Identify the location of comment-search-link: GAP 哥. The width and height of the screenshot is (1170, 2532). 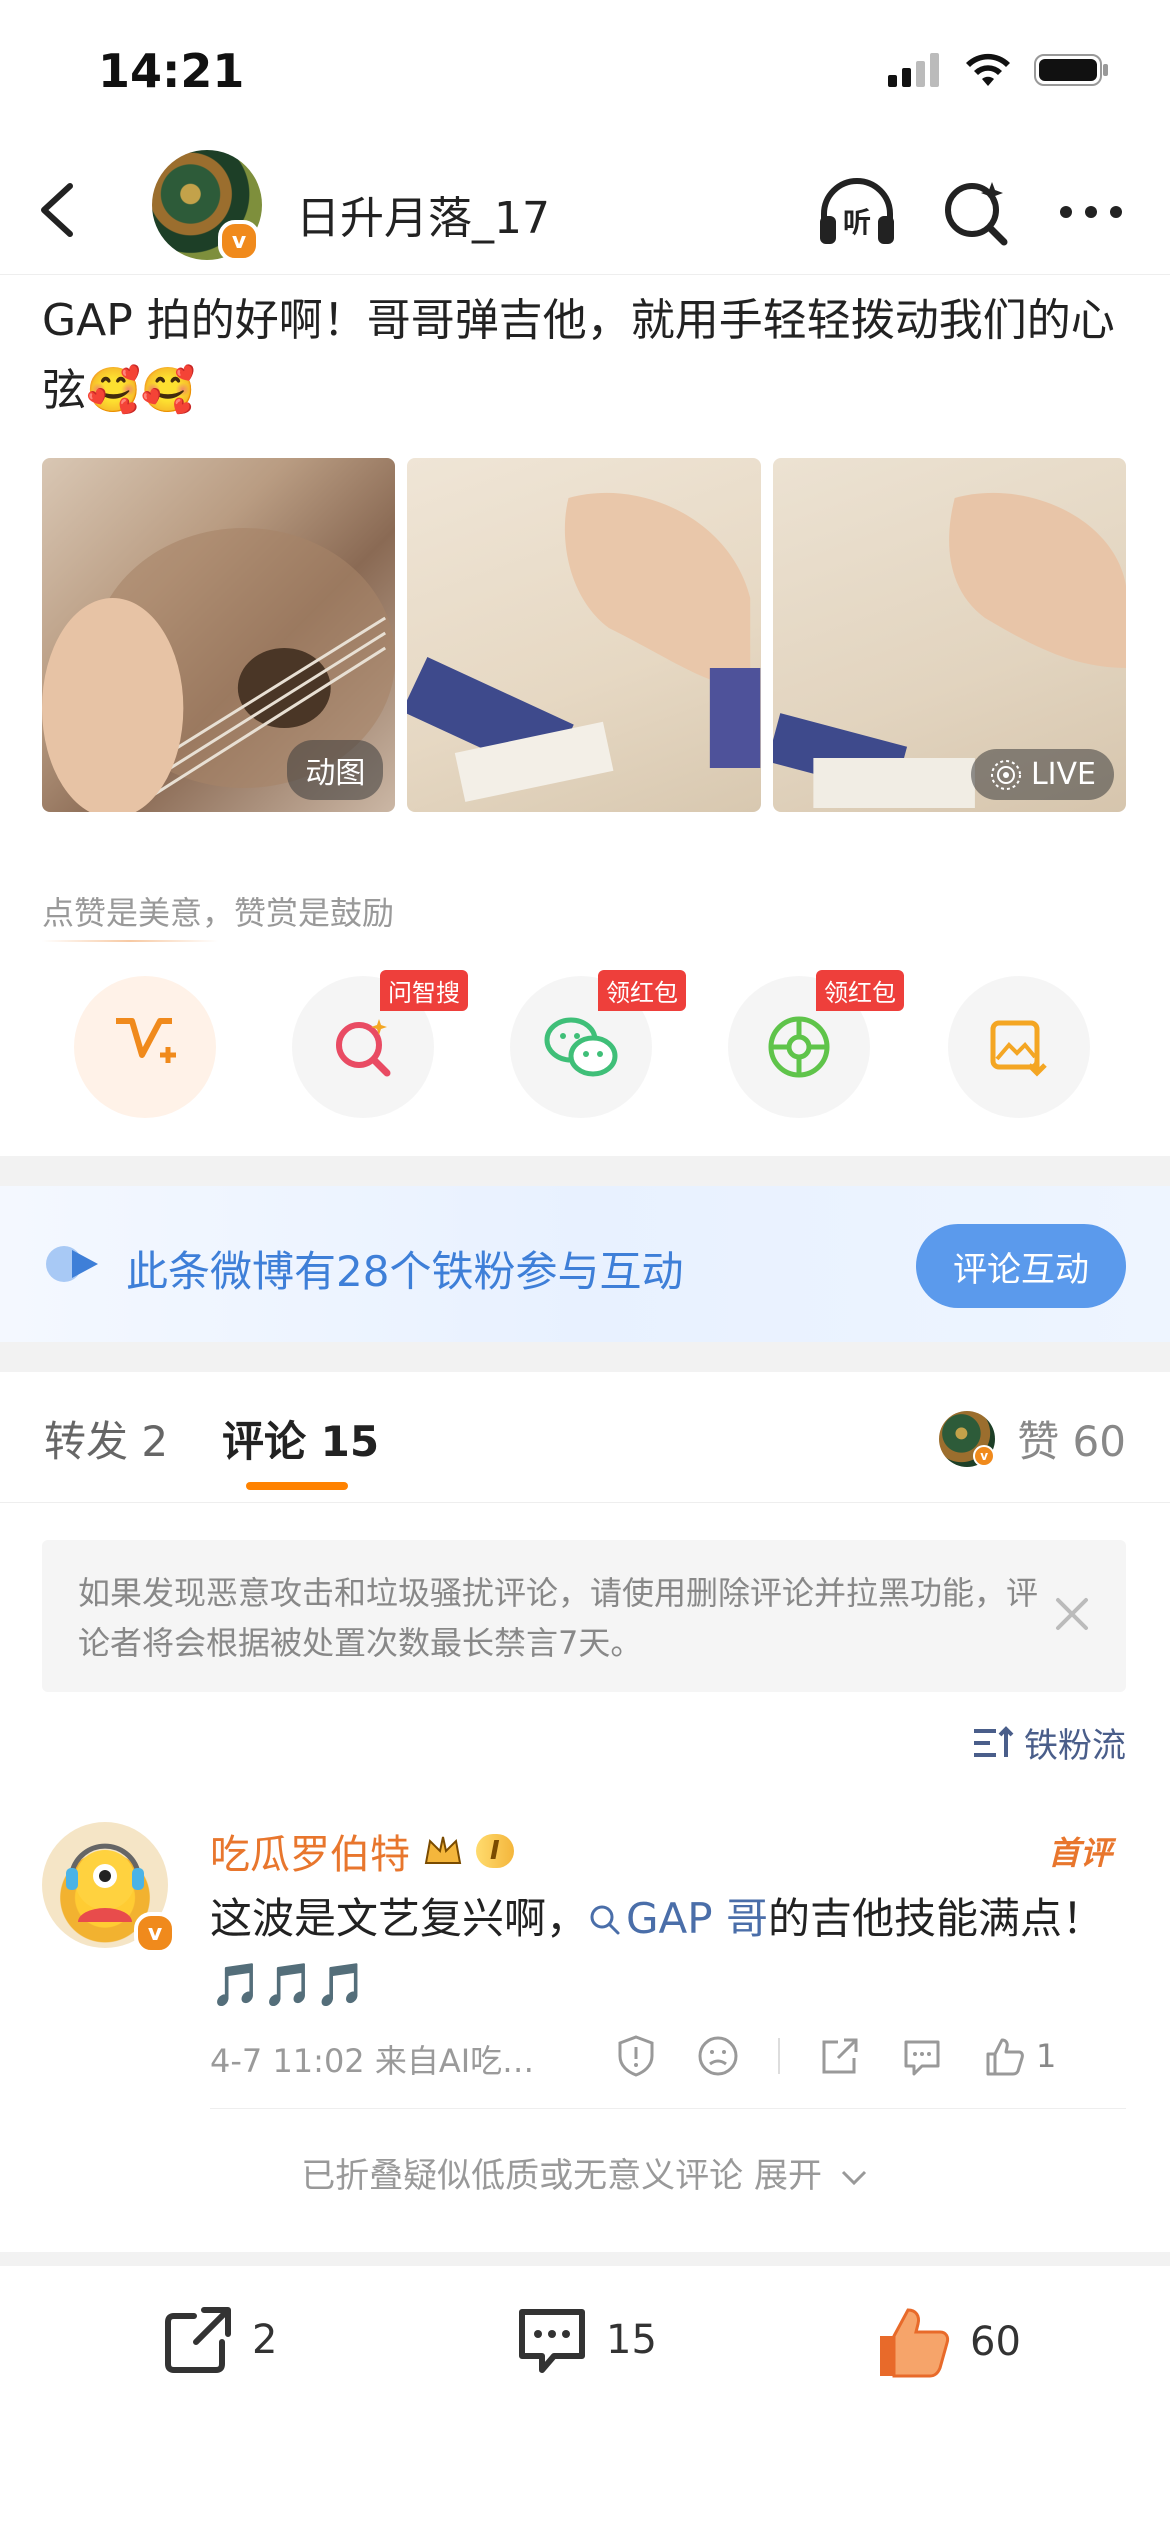
(678, 1918).